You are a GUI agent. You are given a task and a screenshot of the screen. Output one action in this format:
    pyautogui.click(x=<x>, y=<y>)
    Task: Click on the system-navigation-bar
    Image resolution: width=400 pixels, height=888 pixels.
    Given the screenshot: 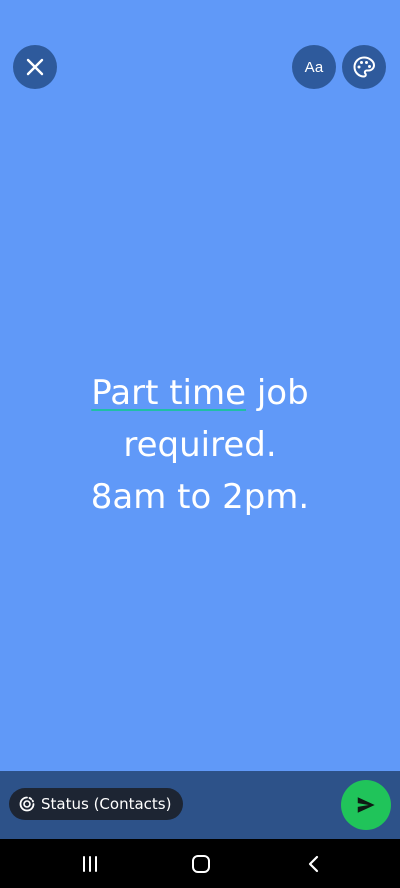 What is the action you would take?
    pyautogui.click(x=200, y=863)
    